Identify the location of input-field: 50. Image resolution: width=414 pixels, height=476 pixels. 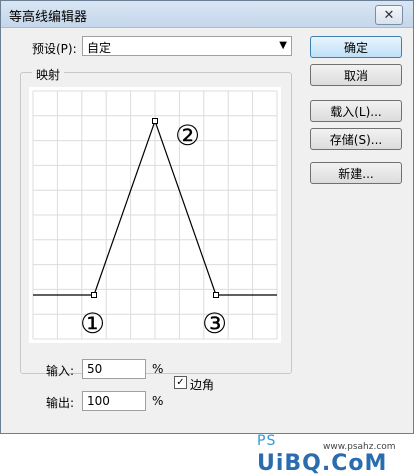
(114, 369).